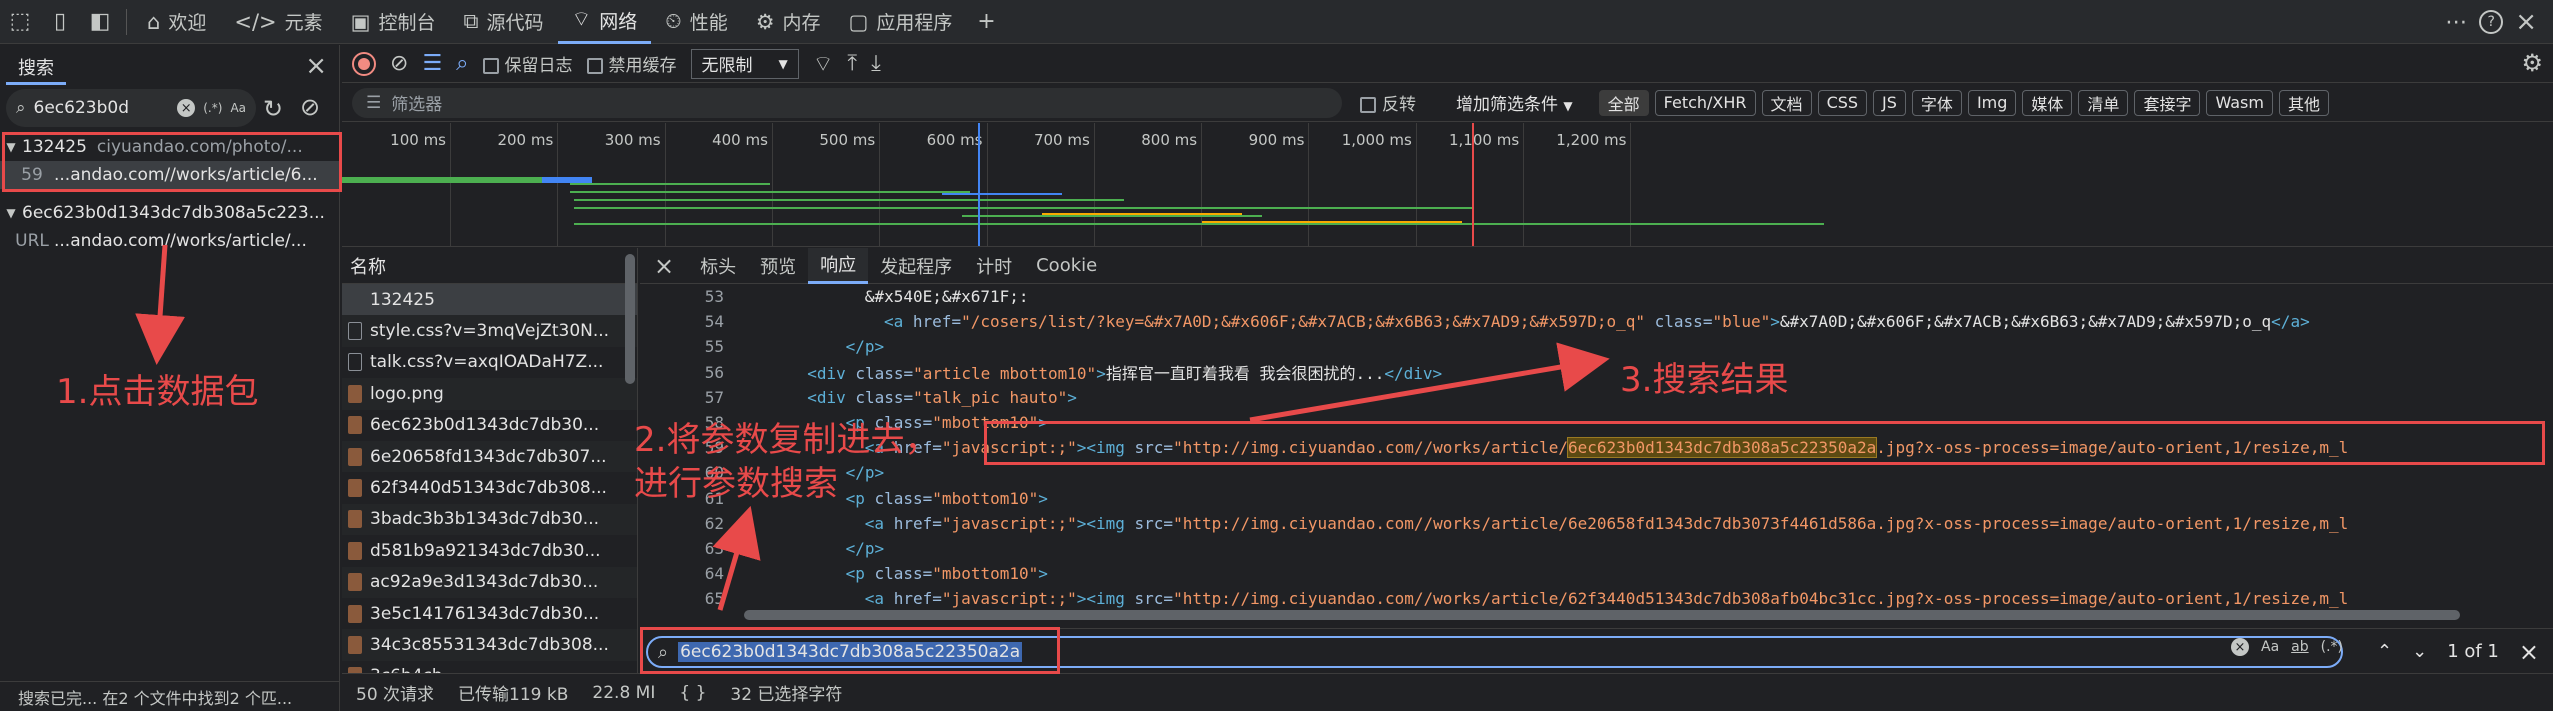 Image resolution: width=2553 pixels, height=711 pixels. I want to click on add-panel-icon: +, so click(986, 22).